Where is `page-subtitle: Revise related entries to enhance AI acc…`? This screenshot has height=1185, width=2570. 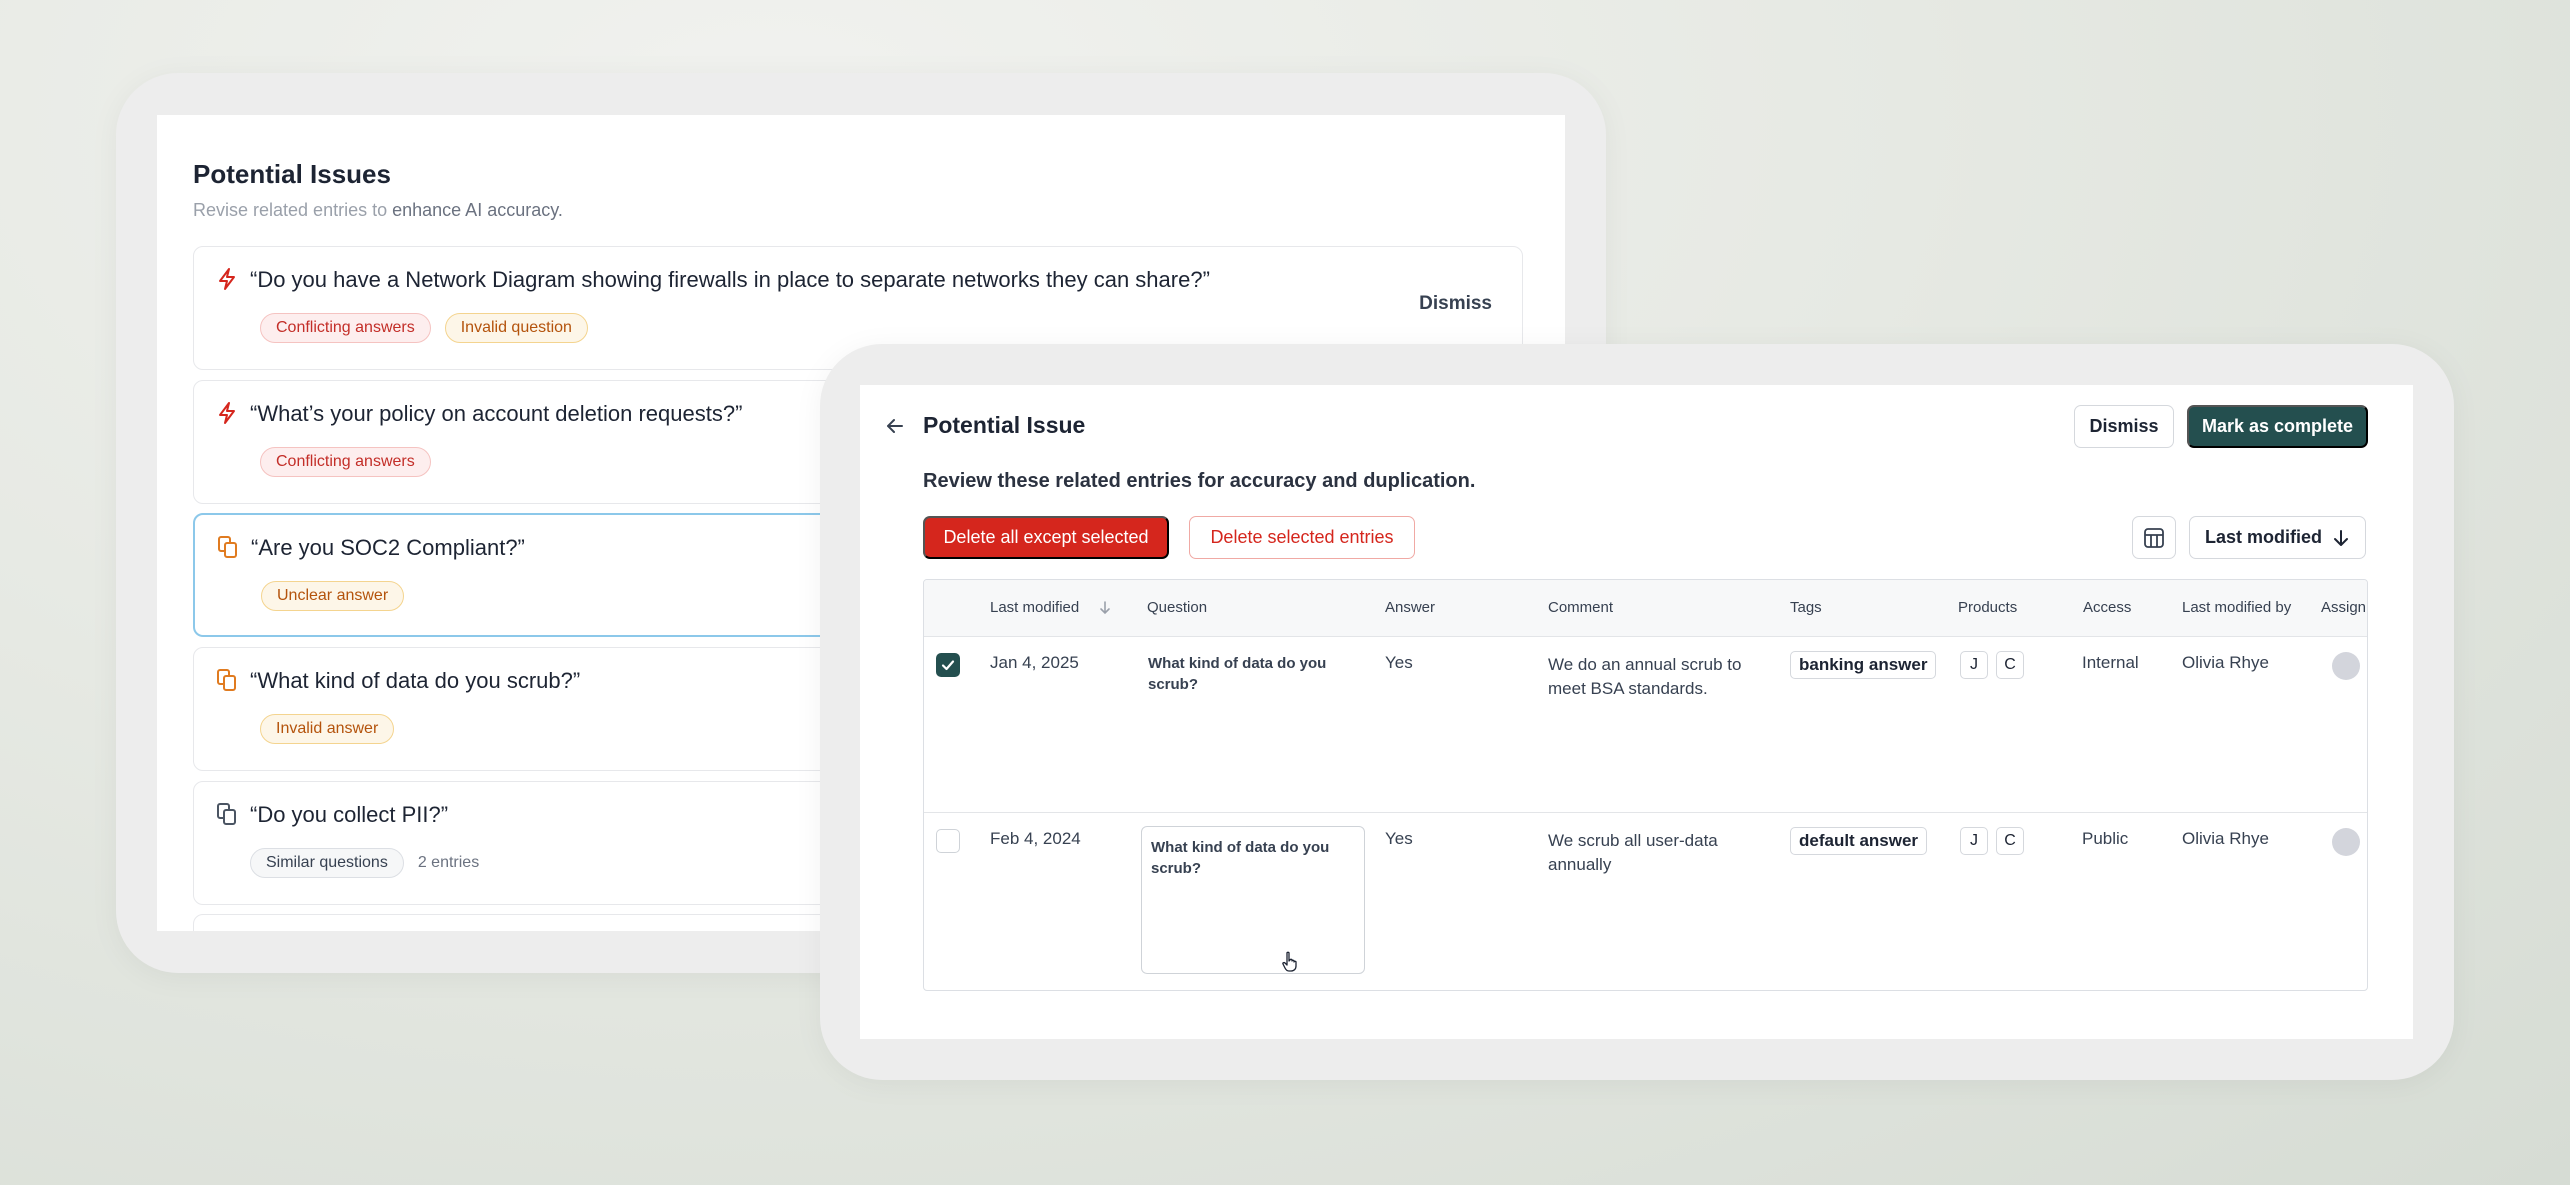 page-subtitle: Revise related entries to enhance AI acc… is located at coordinates (378, 210).